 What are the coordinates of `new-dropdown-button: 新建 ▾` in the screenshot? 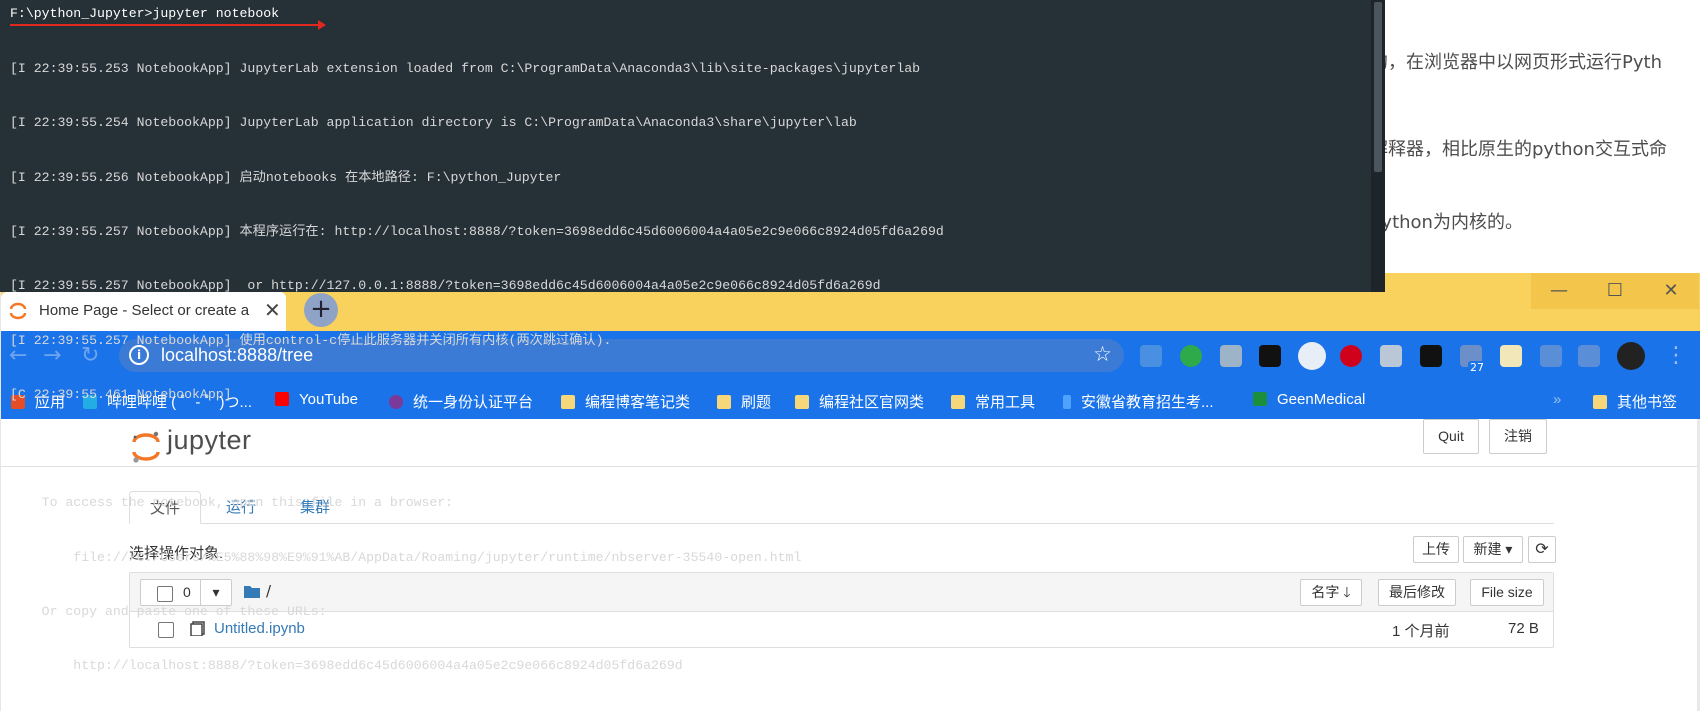 It's located at (1493, 549).